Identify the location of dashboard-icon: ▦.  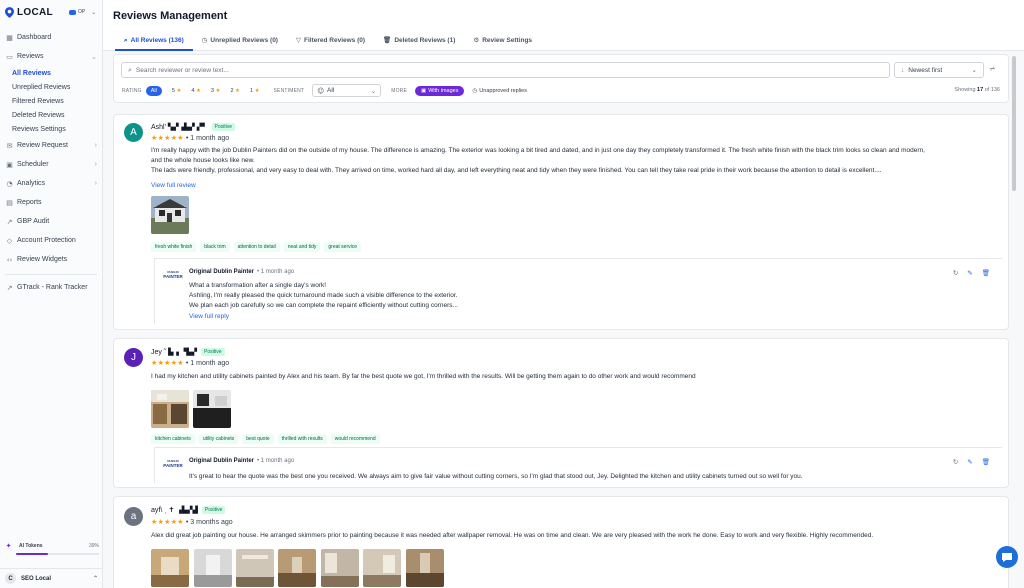
(9, 37).